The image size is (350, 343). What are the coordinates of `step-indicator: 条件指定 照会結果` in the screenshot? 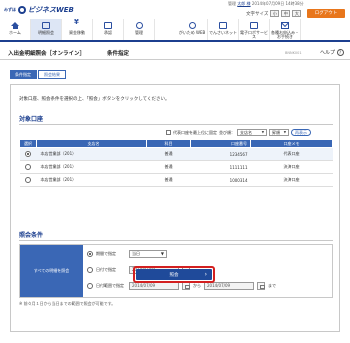 It's located at (38, 74).